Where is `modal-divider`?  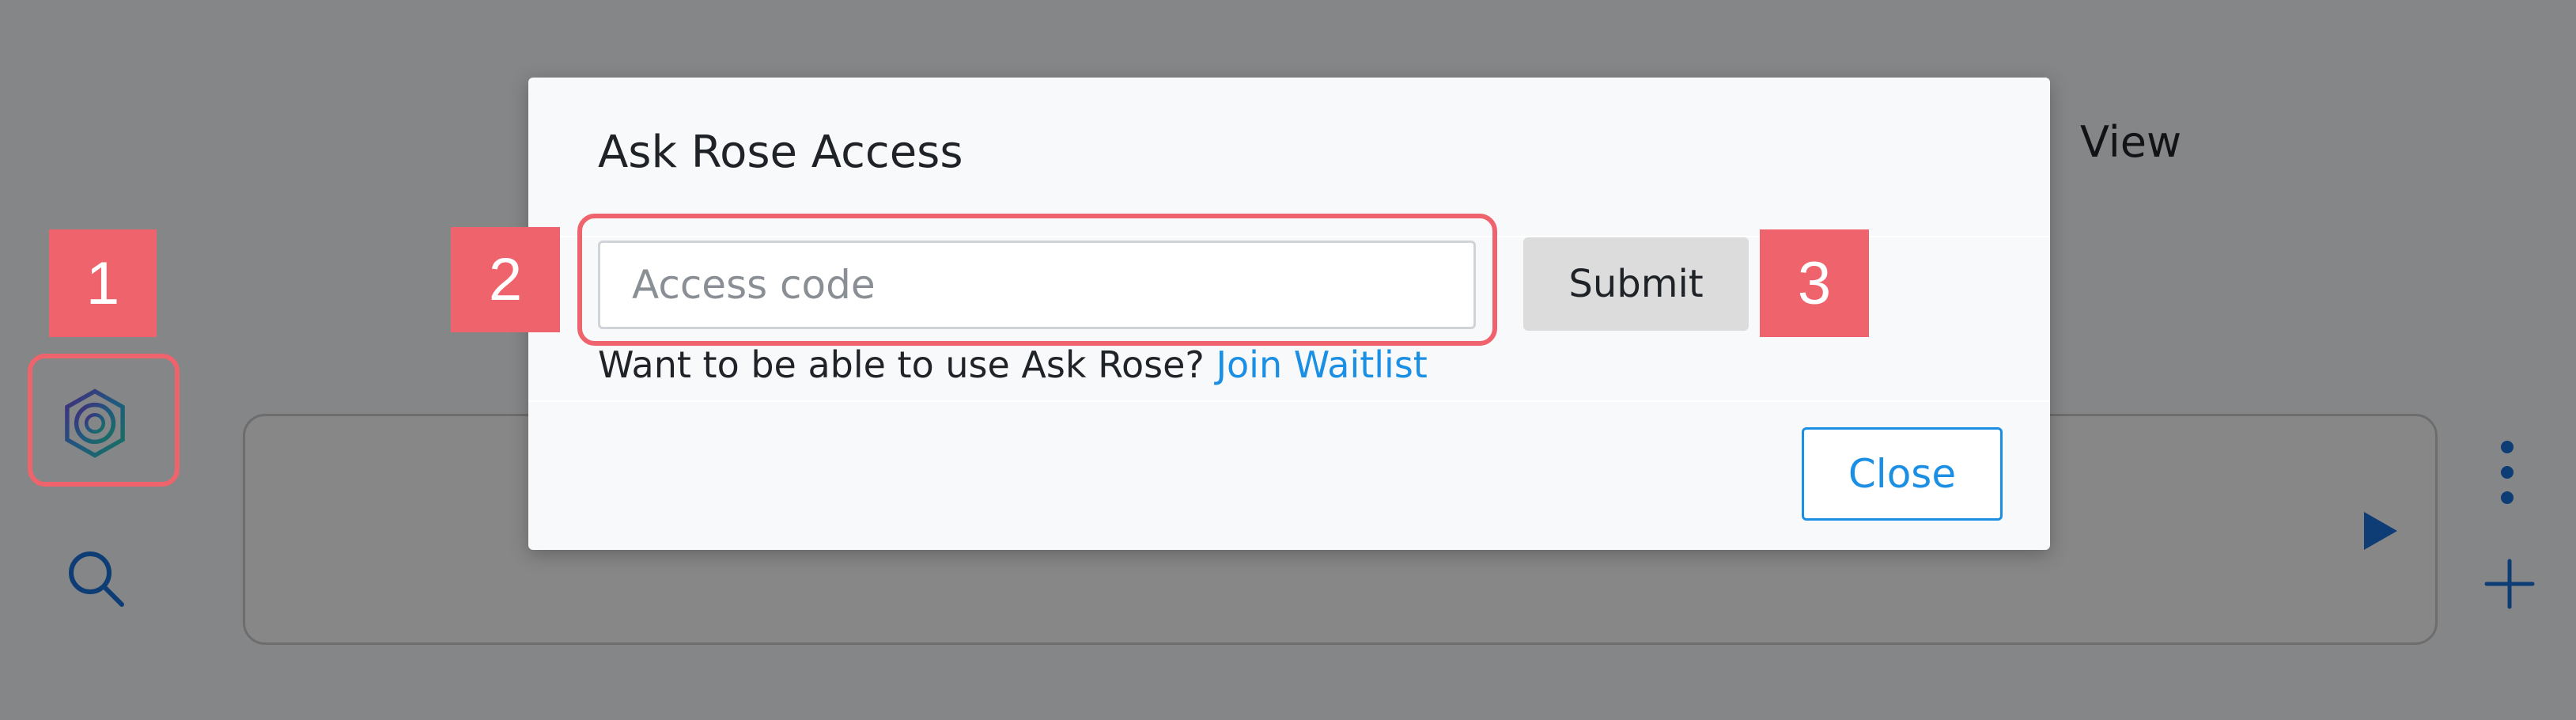 modal-divider is located at coordinates (1289, 401).